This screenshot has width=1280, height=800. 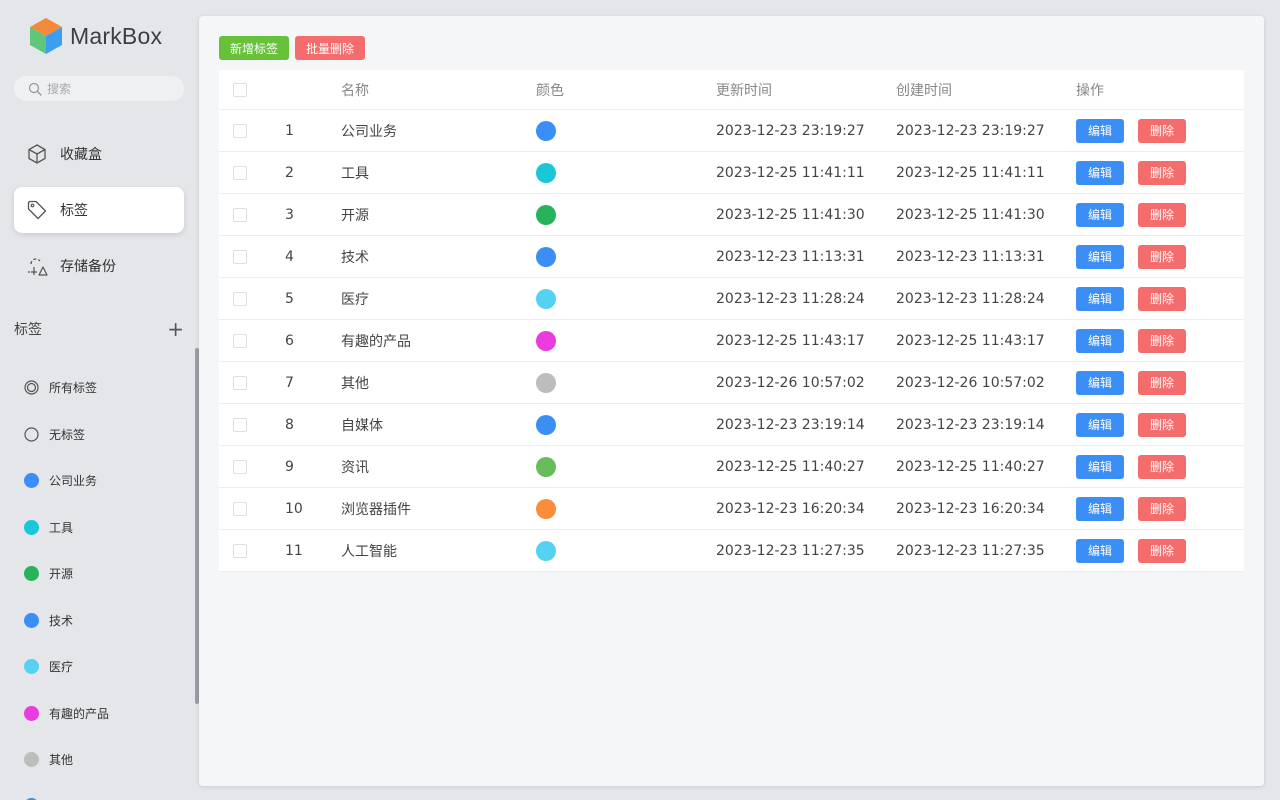 I want to click on nav-label-backup: 存储备份, so click(x=88, y=267).